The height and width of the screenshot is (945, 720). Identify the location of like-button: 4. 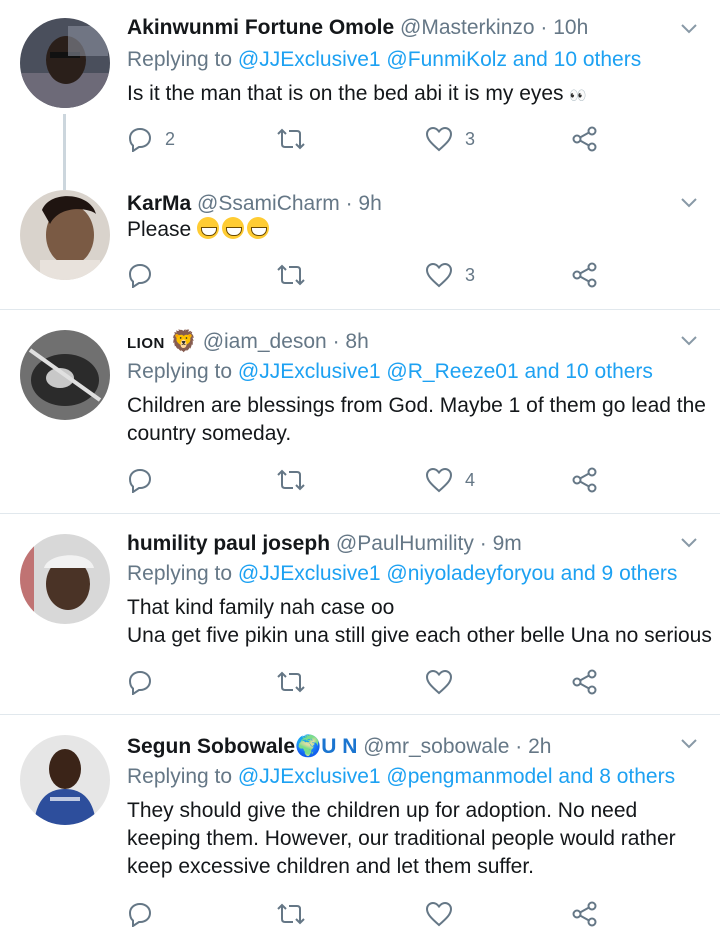
(450, 480).